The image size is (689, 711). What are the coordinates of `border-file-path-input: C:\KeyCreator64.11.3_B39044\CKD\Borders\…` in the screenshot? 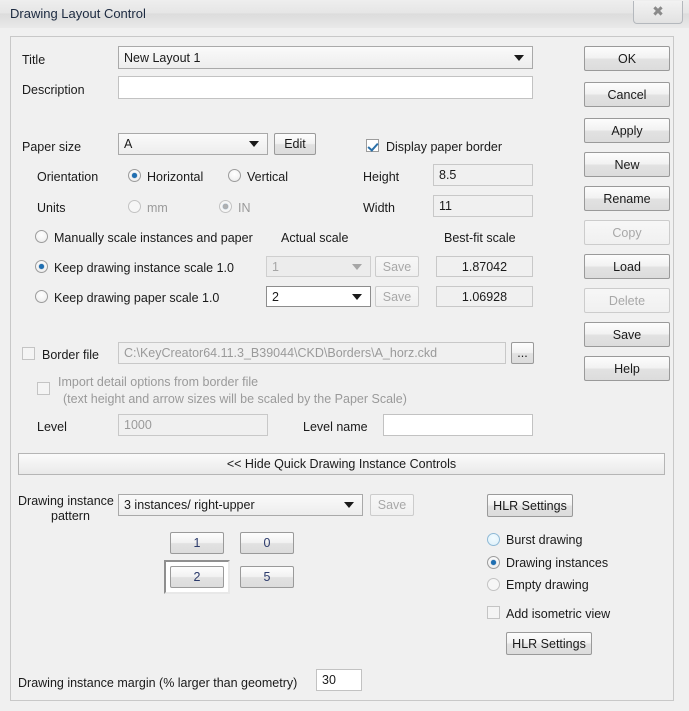 It's located at (312, 353).